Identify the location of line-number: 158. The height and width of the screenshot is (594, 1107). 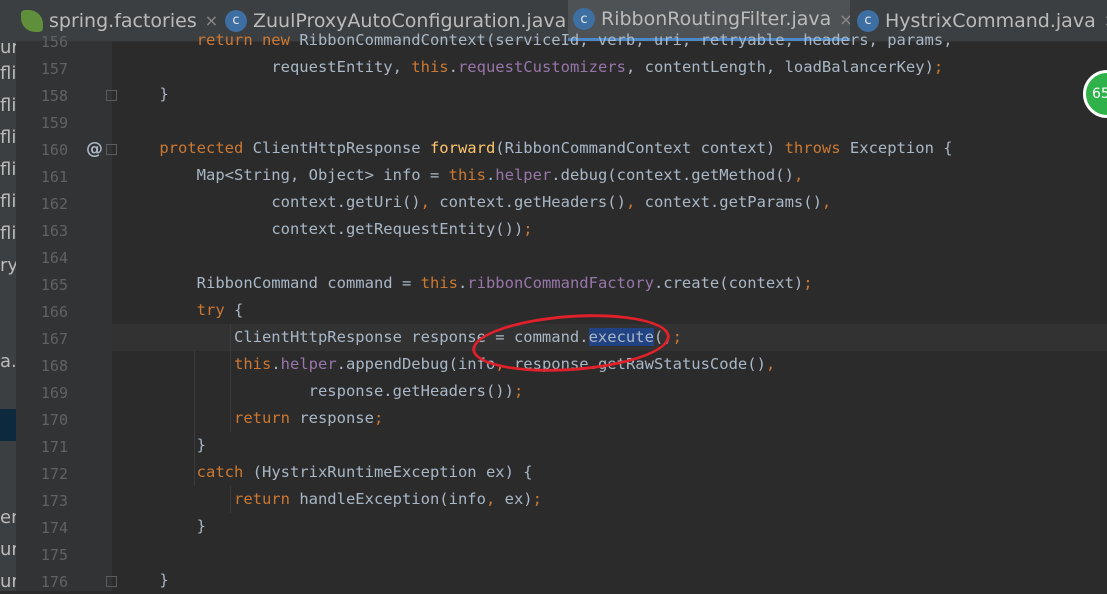
(54, 96).